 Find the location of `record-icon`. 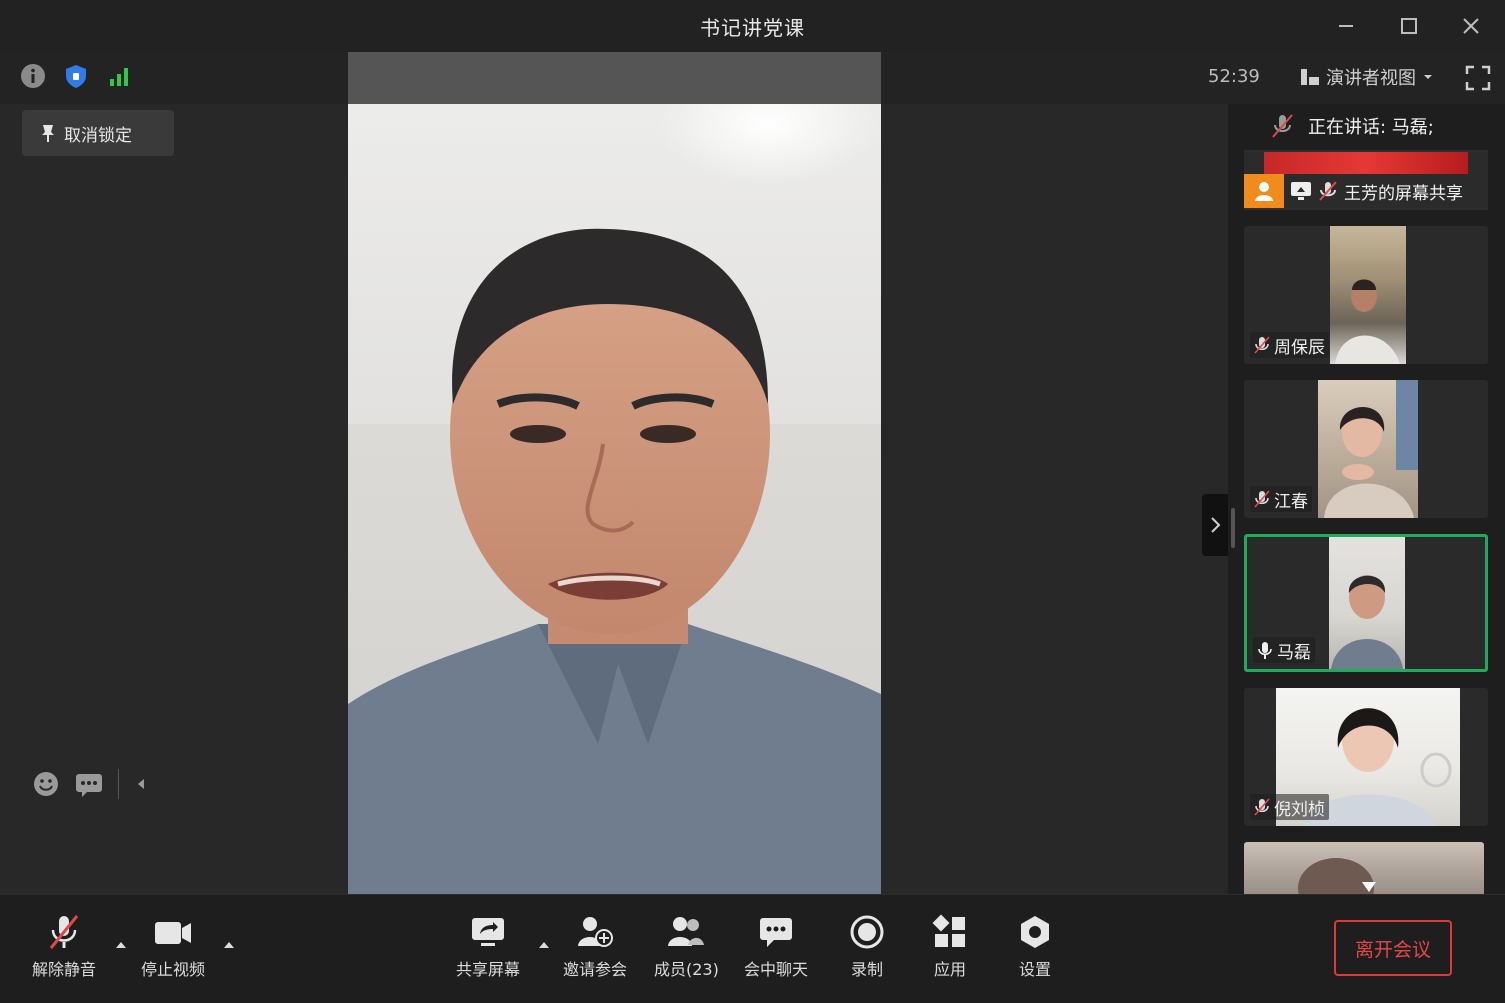

record-icon is located at coordinates (867, 932).